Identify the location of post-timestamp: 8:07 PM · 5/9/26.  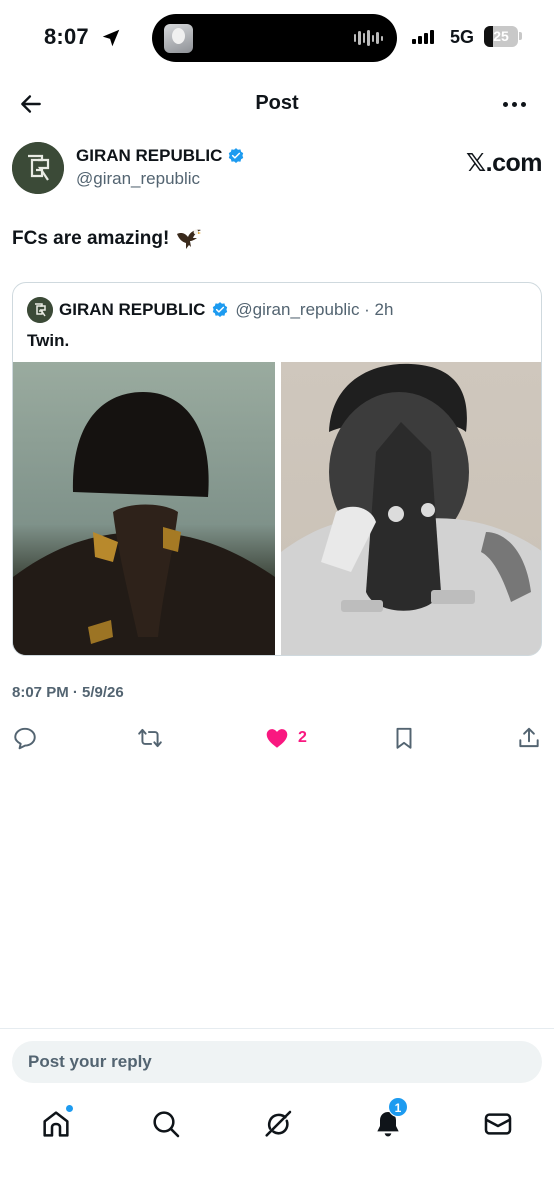
(68, 692).